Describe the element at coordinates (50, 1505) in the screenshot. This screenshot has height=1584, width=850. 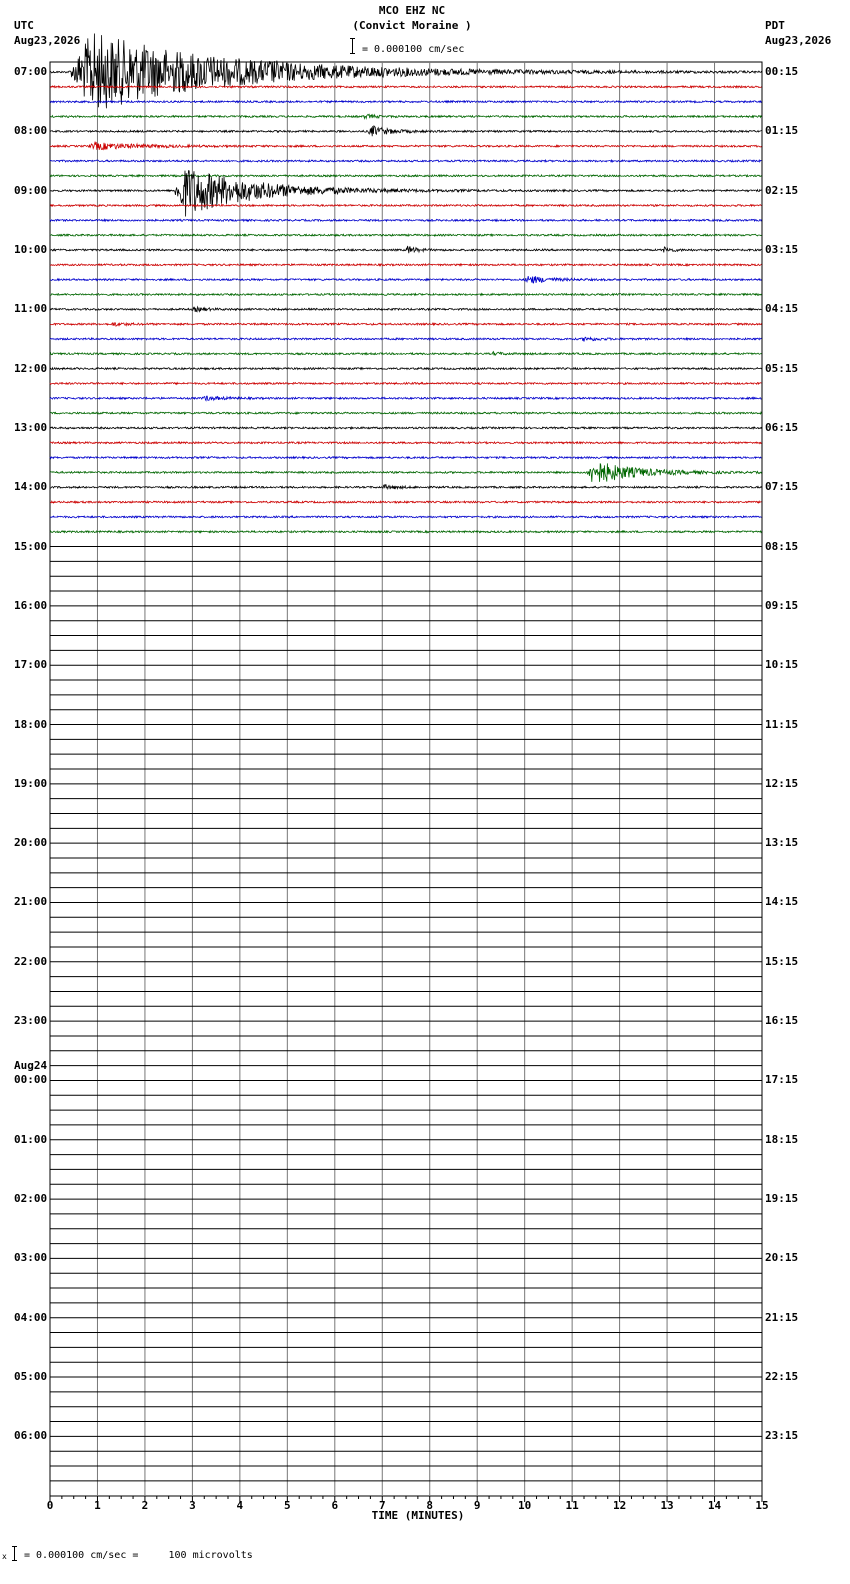
I see `x-tick-label: 0` at that location.